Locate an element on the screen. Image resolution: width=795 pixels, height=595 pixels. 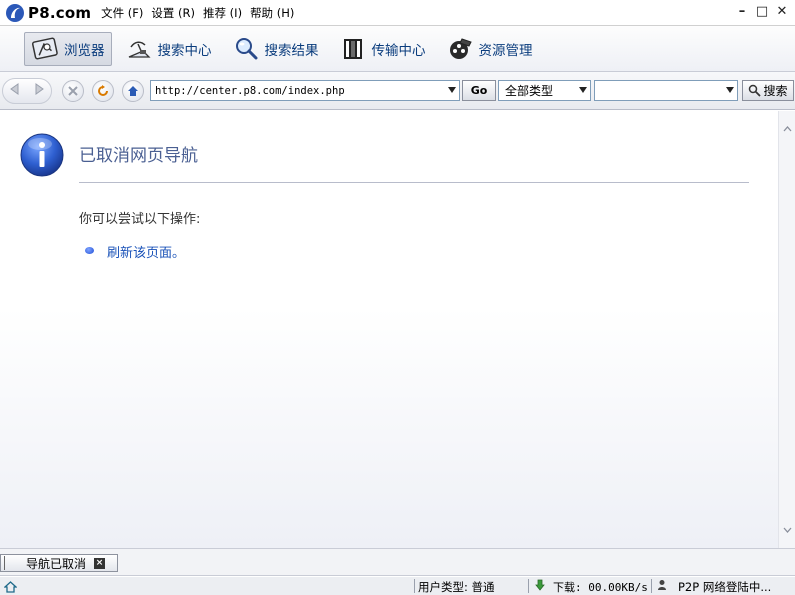
tab-browser-label: 浏览器 is located at coordinates (84, 50).